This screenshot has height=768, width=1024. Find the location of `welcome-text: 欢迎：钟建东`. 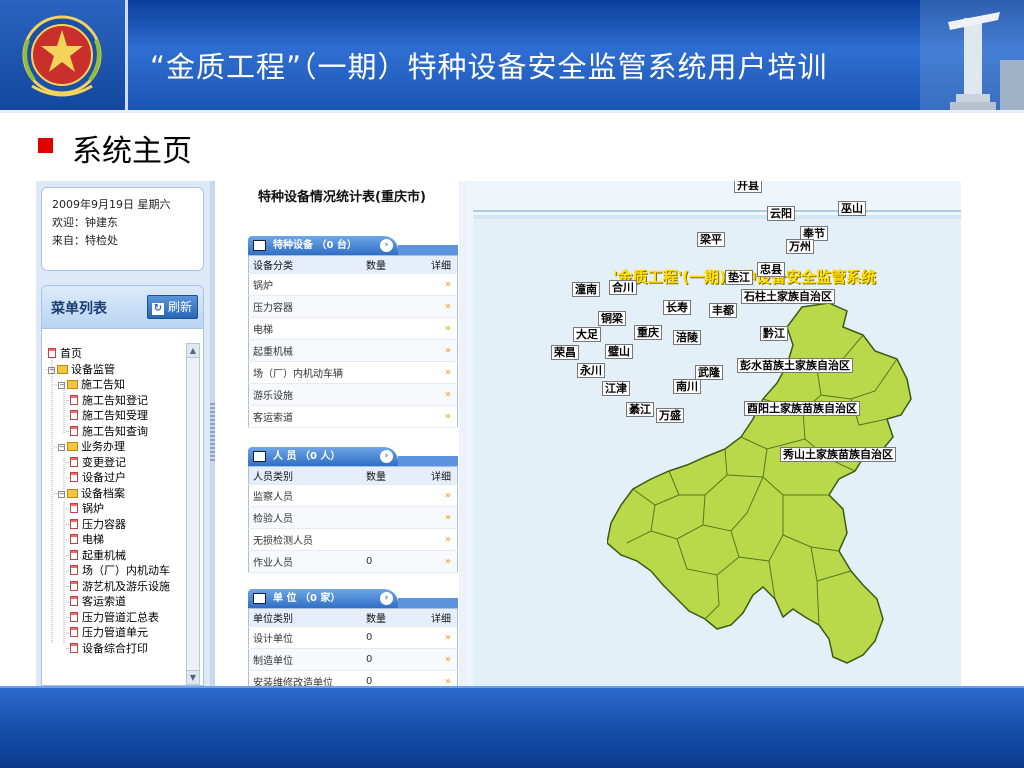

welcome-text: 欢迎：钟建东 is located at coordinates (85, 222).